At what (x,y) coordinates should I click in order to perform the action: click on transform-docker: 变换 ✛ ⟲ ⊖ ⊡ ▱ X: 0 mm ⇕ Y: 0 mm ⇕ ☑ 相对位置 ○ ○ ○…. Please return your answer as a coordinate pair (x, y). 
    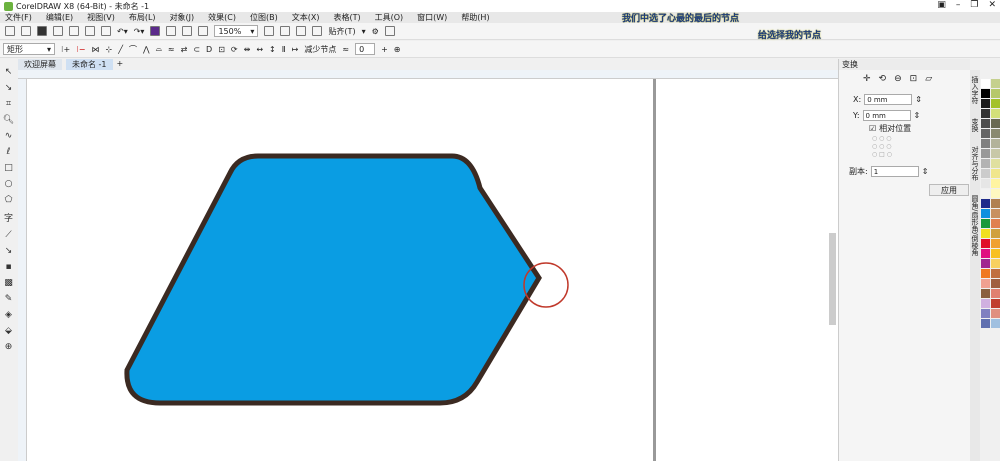
    Looking at the image, I should click on (904, 260).